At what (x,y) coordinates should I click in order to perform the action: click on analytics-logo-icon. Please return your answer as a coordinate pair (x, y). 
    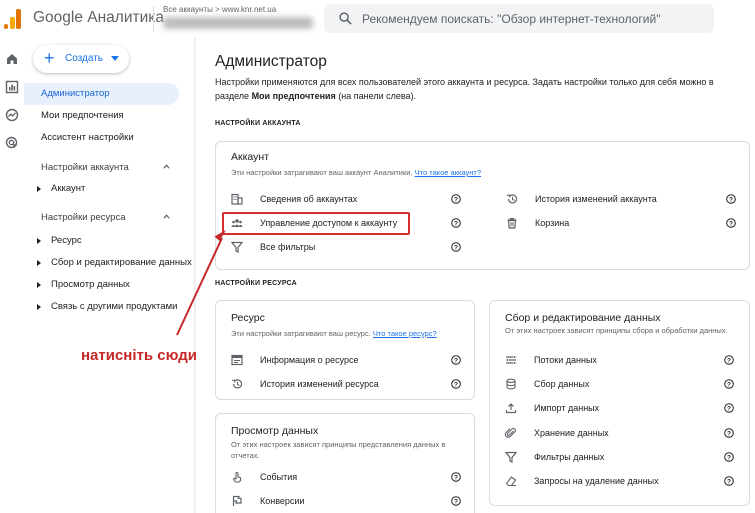
    Looking at the image, I should click on (13, 19).